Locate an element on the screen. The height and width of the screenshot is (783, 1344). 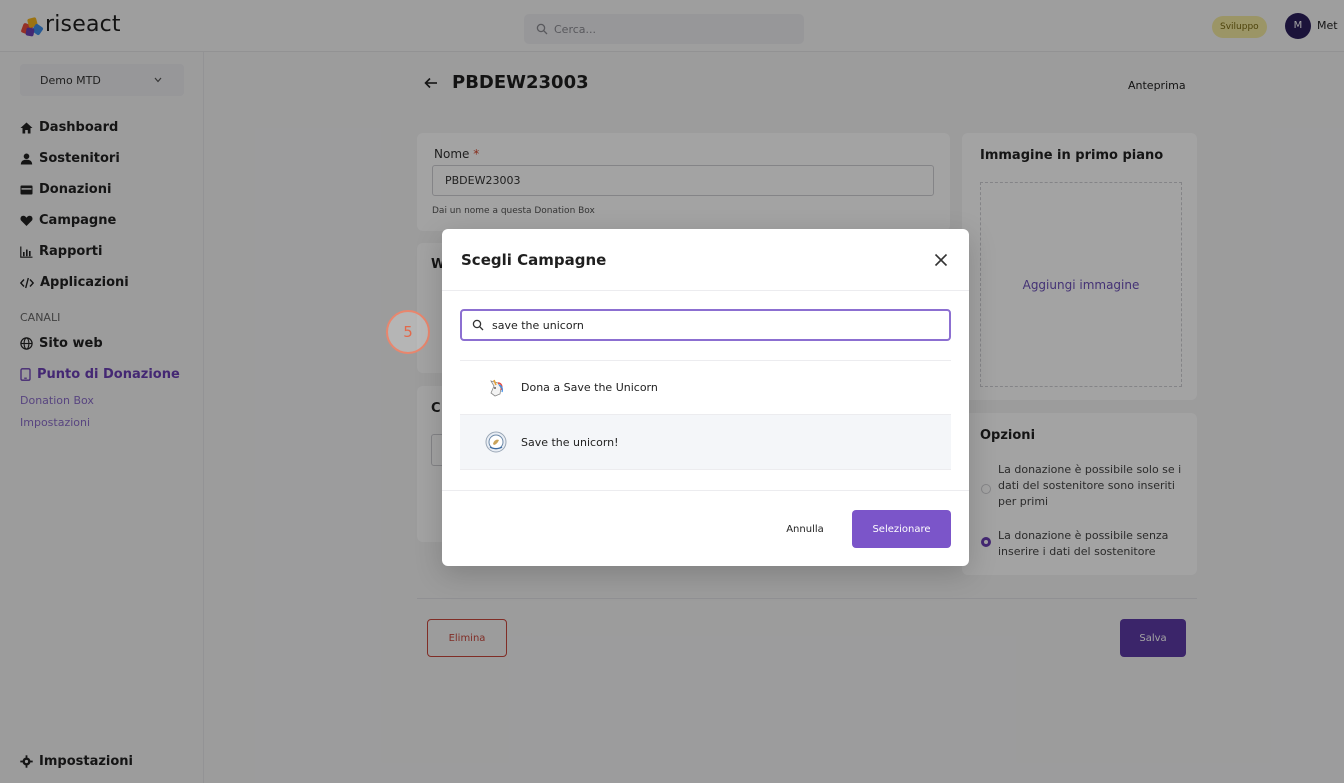
campaign-search-input is located at coordinates (702, 325).